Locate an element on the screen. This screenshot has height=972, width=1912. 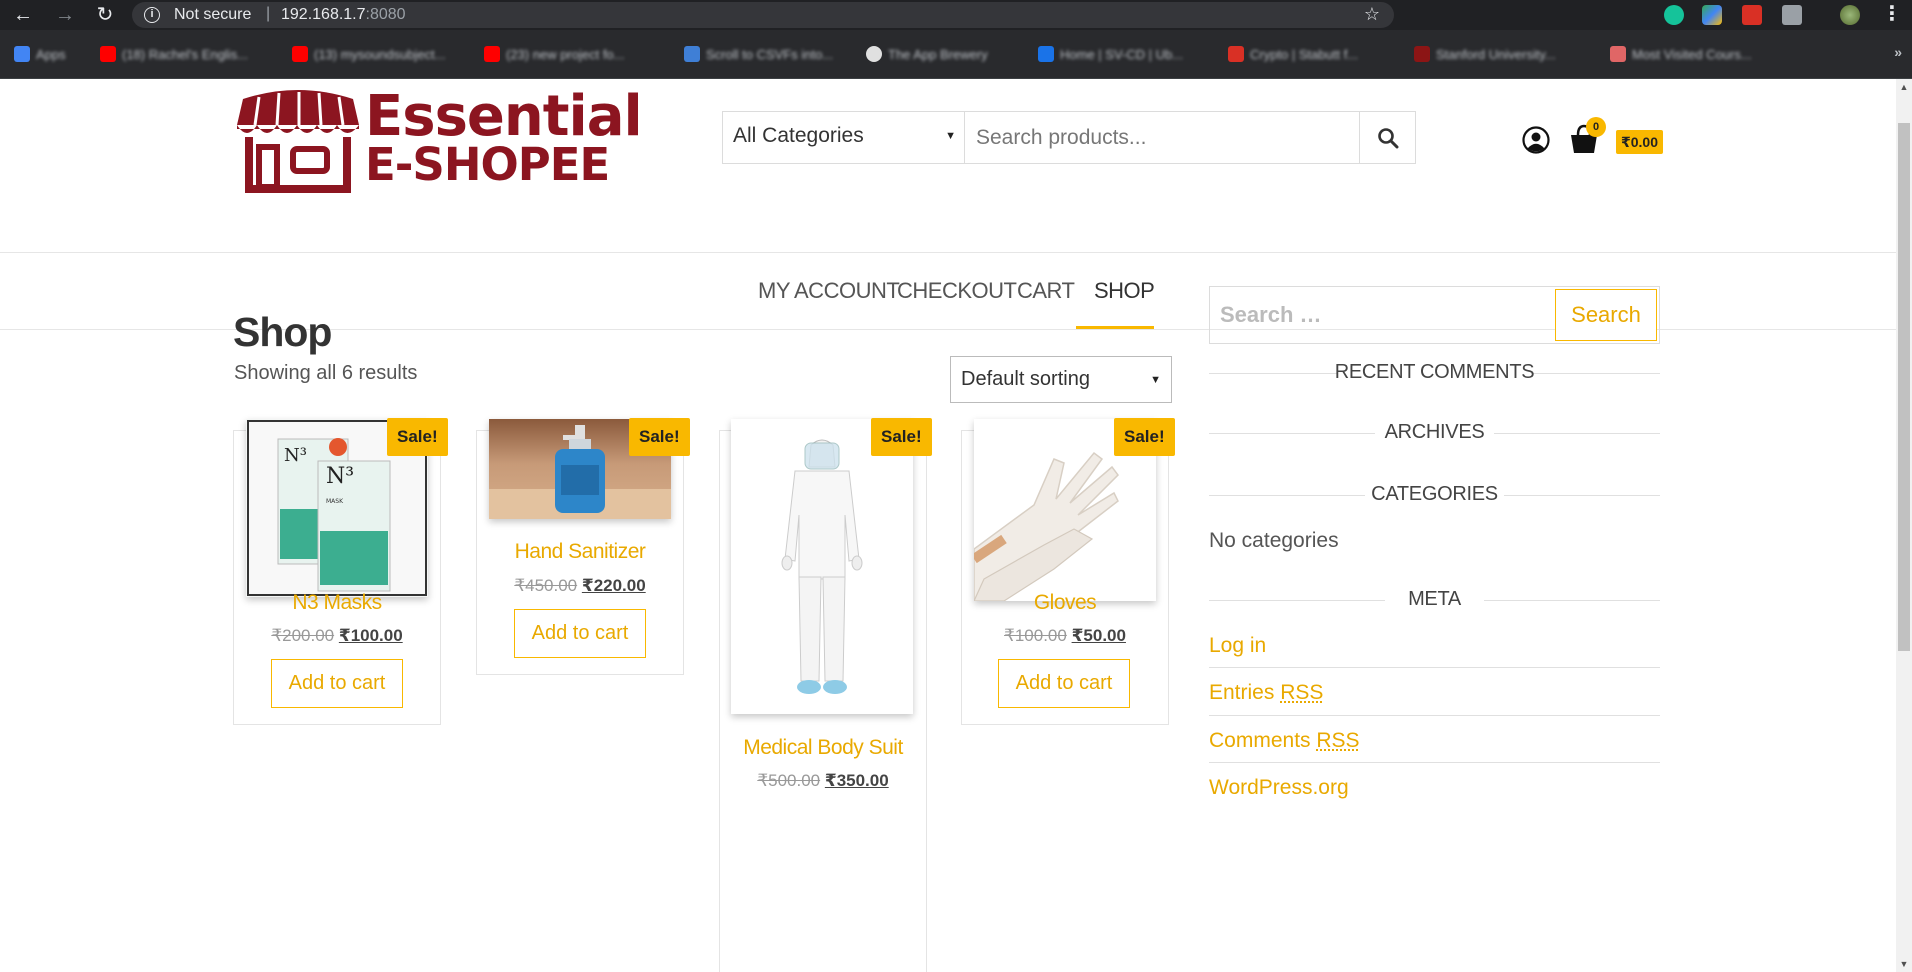
product-name: Hand Sanitizer is located at coordinates (580, 552).